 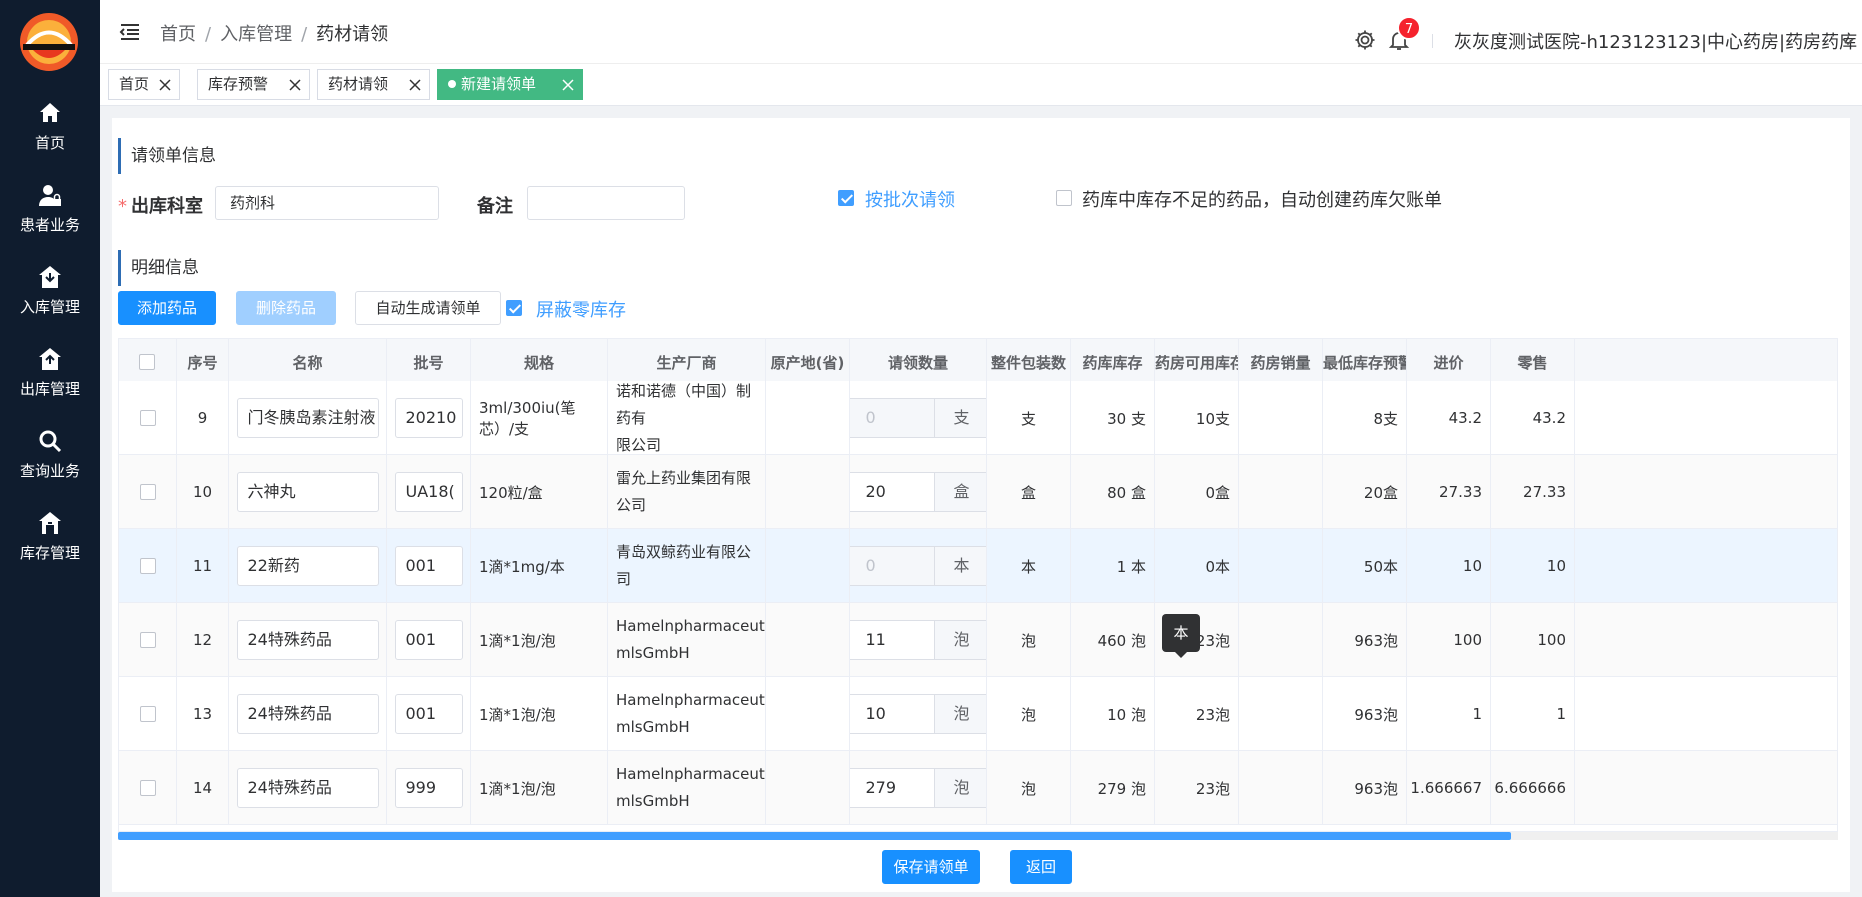 I want to click on cell-retail: 10, so click(x=1533, y=566).